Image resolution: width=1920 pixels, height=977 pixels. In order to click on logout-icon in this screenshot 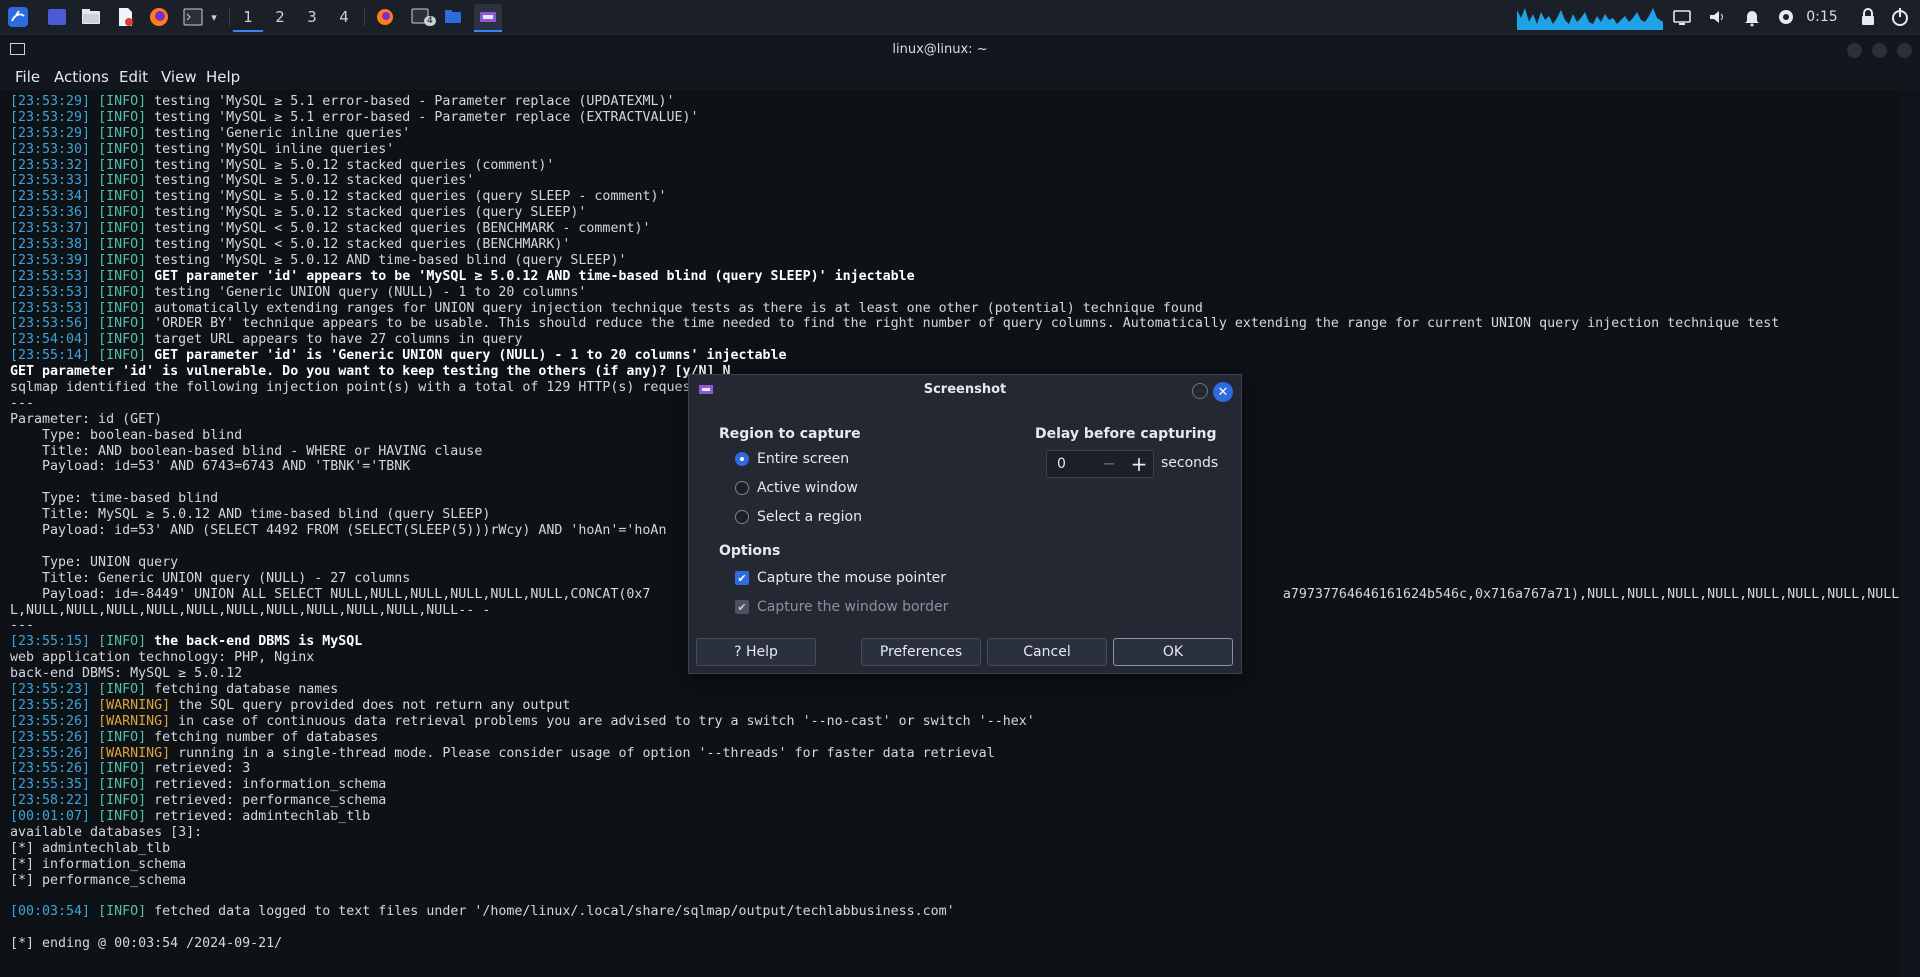, I will do `click(1900, 17)`.